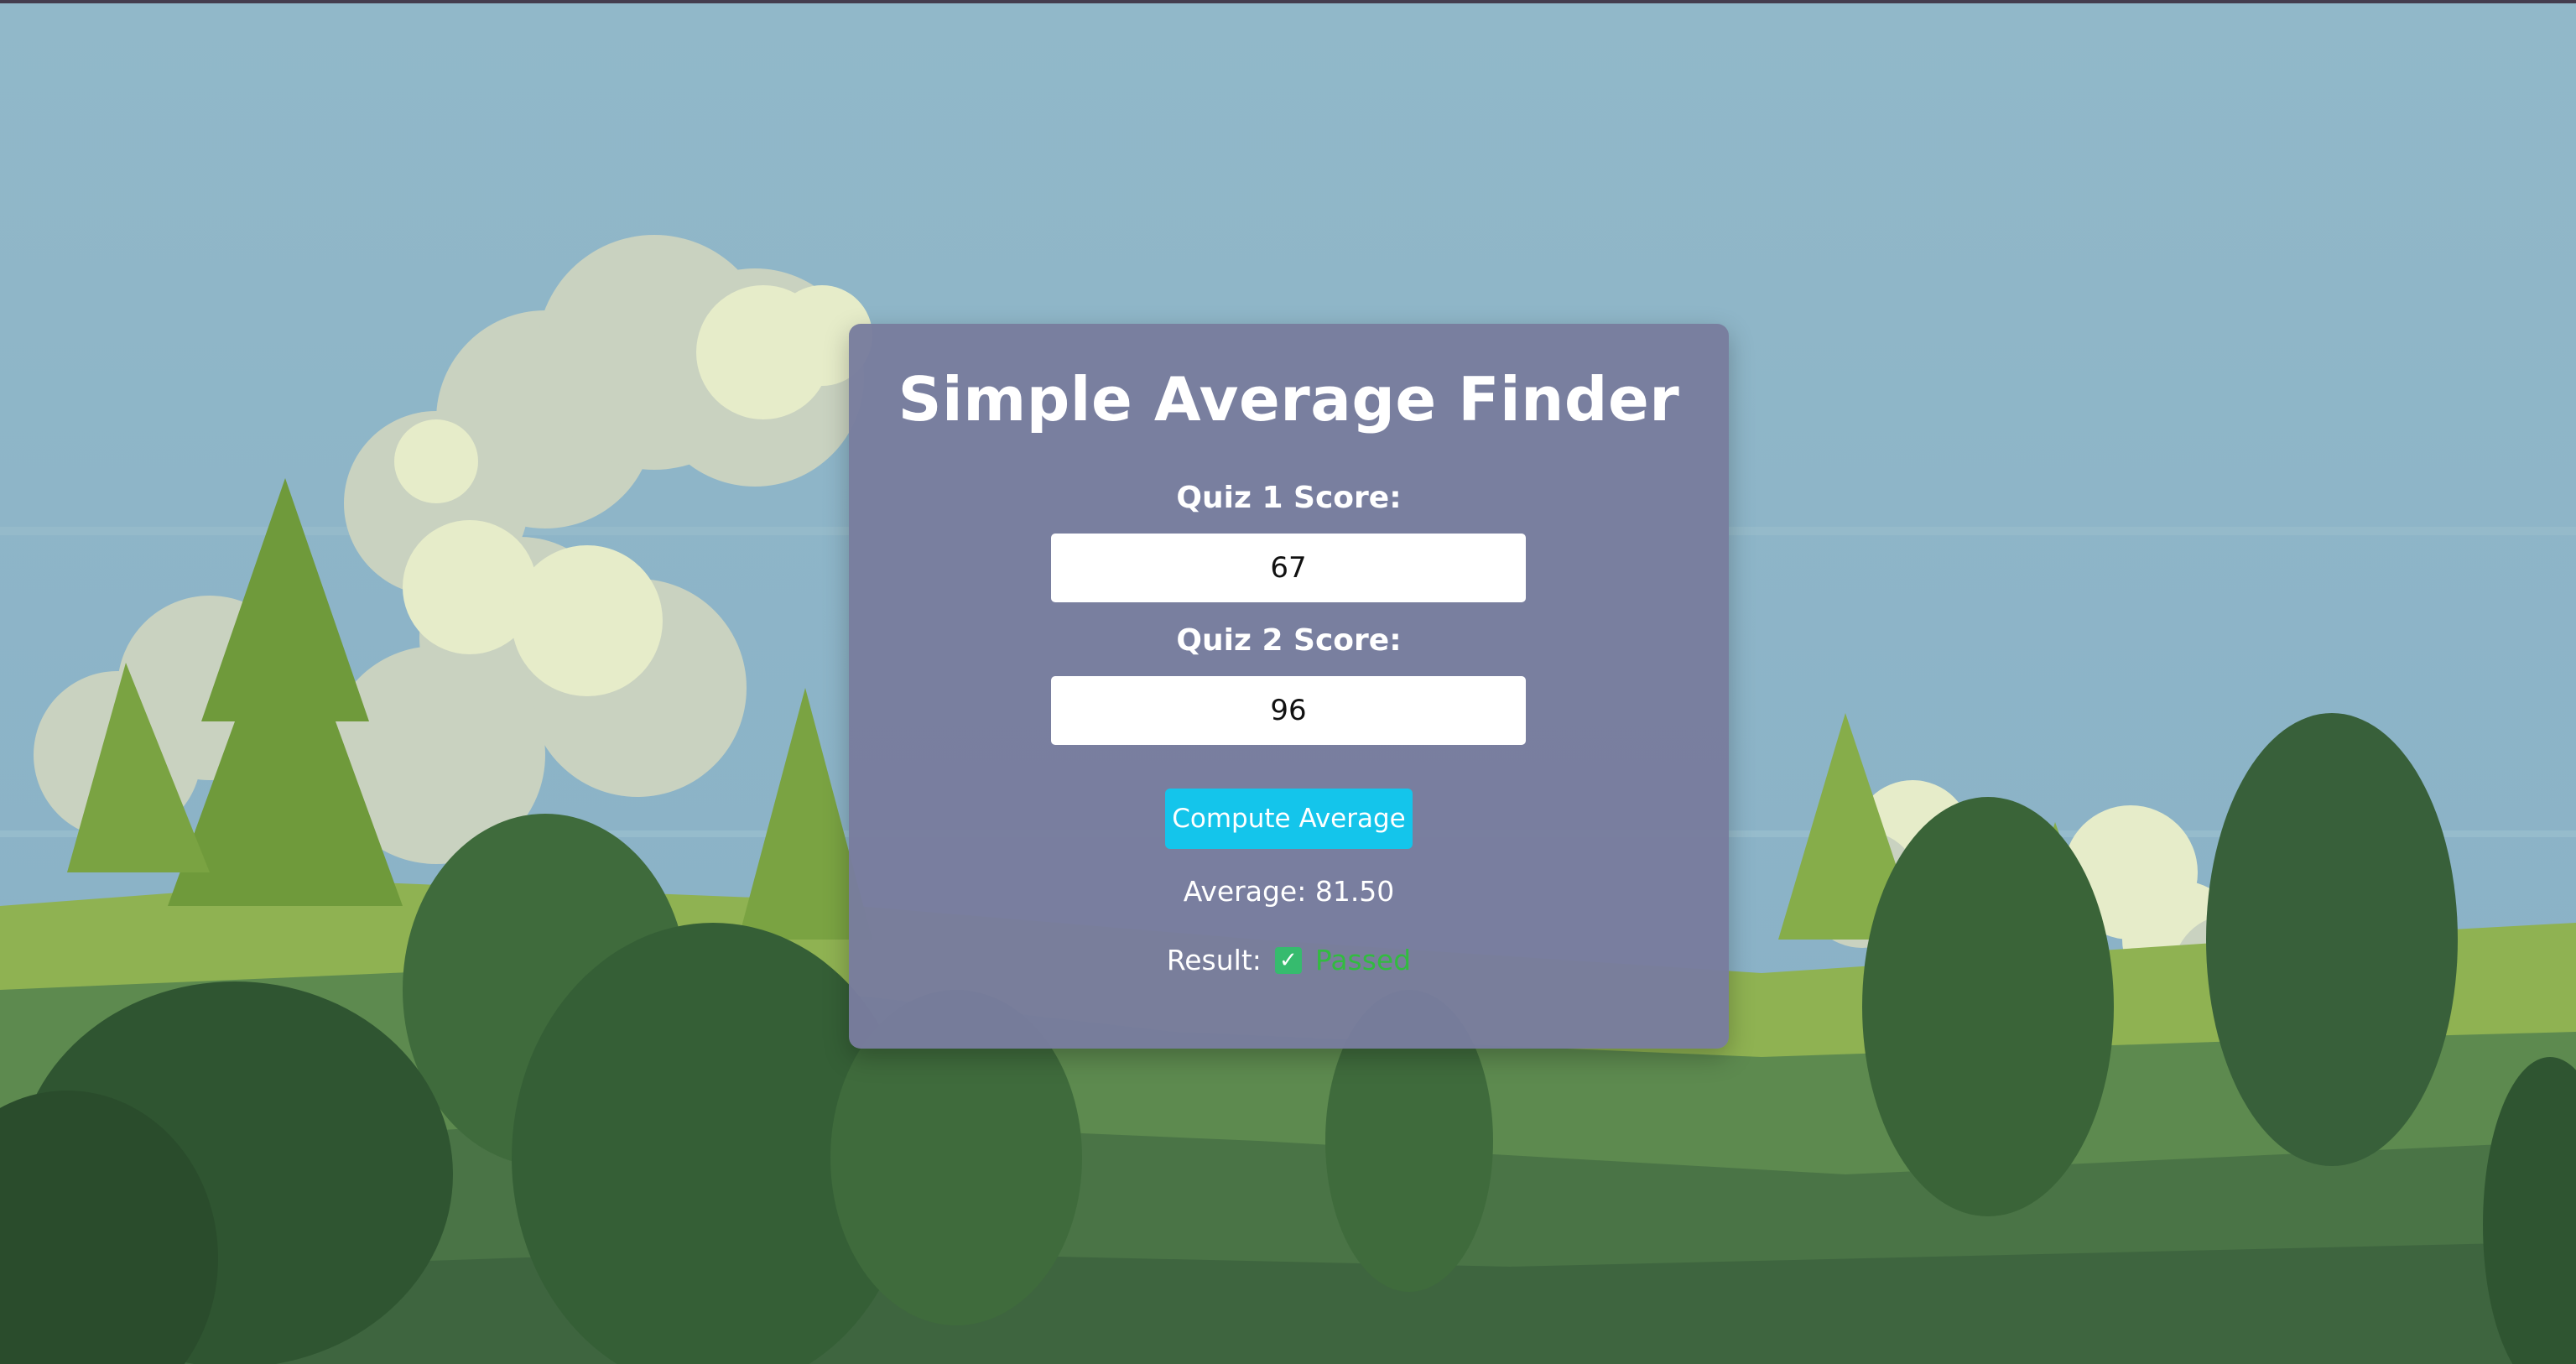  Describe the element at coordinates (1289, 891) in the screenshot. I see `average-text: Average: 81.50` at that location.